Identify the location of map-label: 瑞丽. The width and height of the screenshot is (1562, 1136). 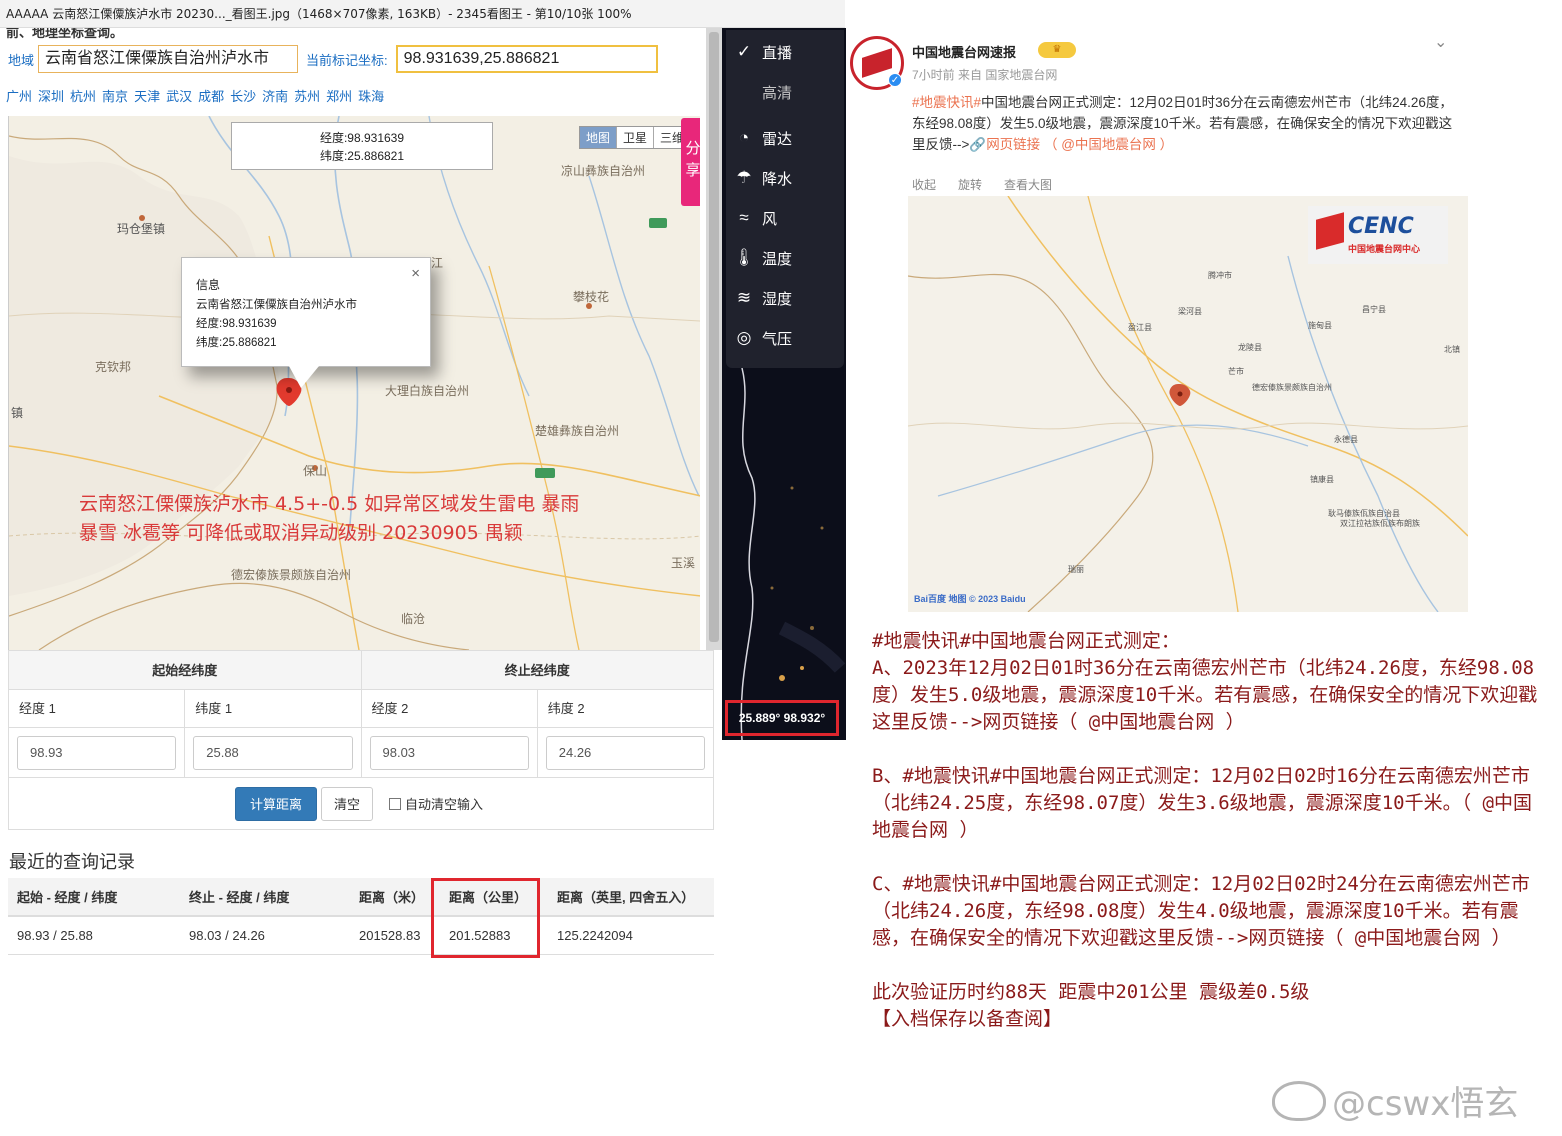
(1076, 569).